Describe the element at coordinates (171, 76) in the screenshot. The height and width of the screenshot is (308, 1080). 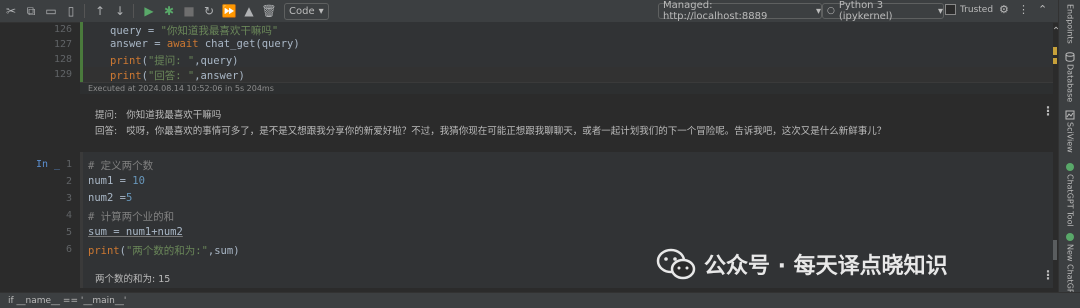
I see `code-token: "回答: "` at that location.